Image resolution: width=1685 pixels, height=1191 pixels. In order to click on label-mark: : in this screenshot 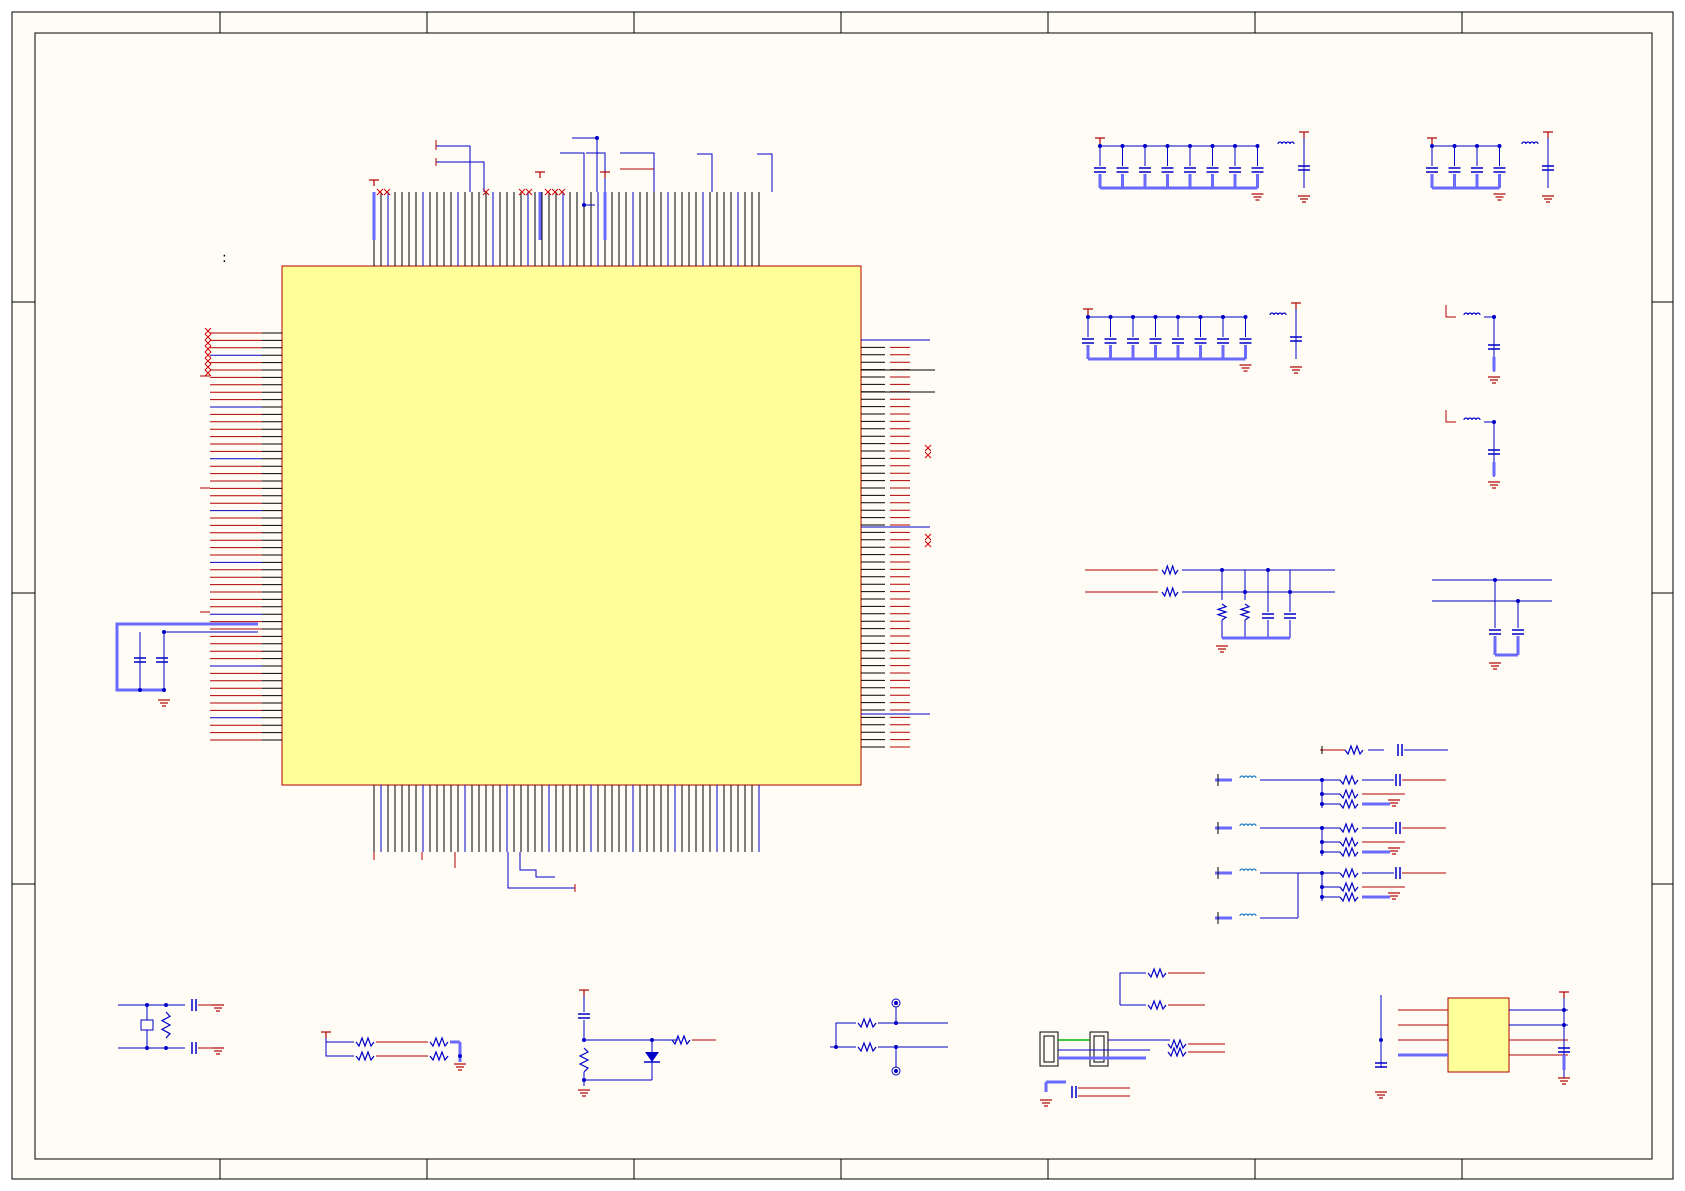, I will do `click(224, 258)`.